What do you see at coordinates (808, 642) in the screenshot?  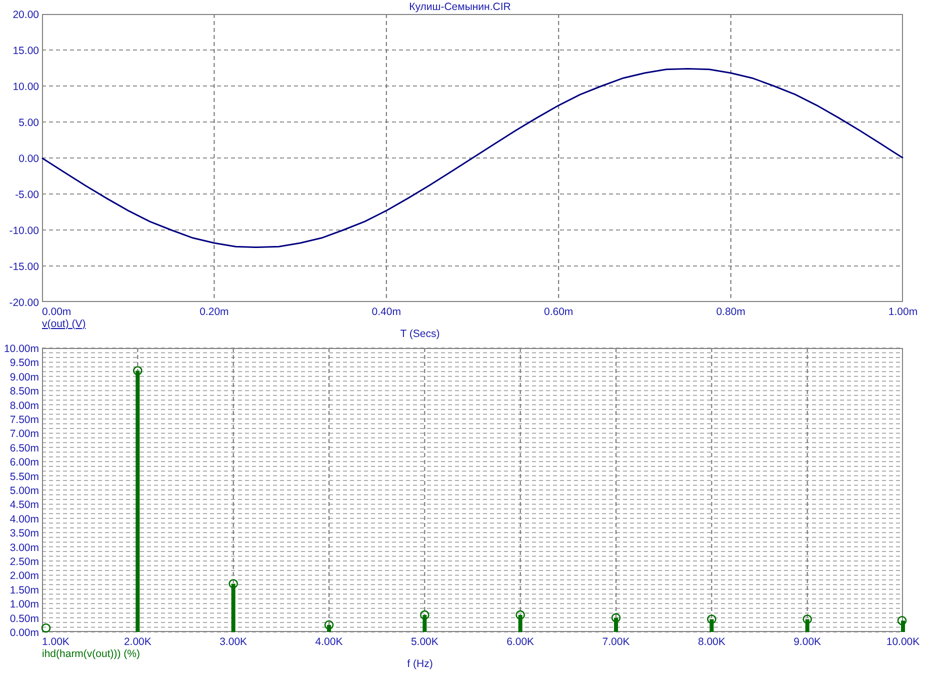 I see `axis-tick-label: 9.00K` at bounding box center [808, 642].